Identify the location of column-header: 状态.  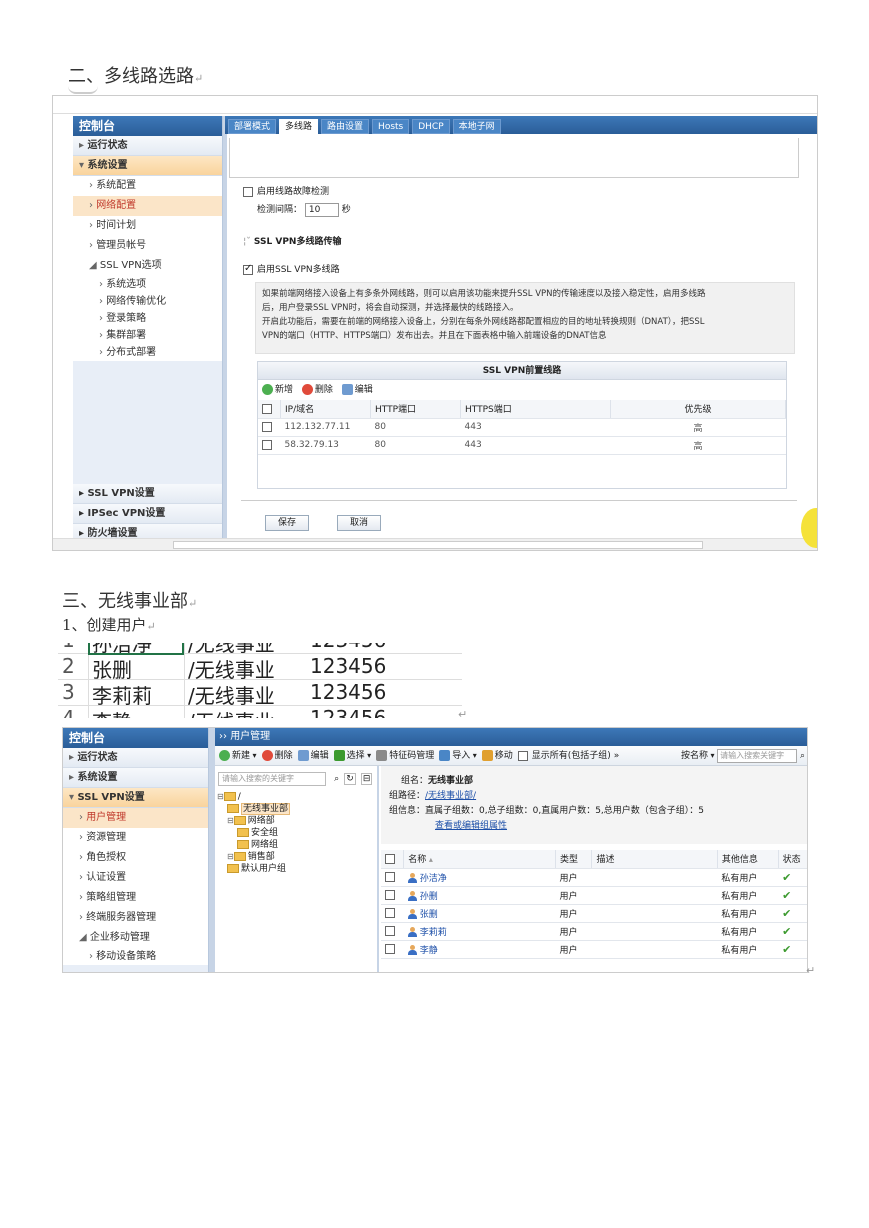
(792, 859).